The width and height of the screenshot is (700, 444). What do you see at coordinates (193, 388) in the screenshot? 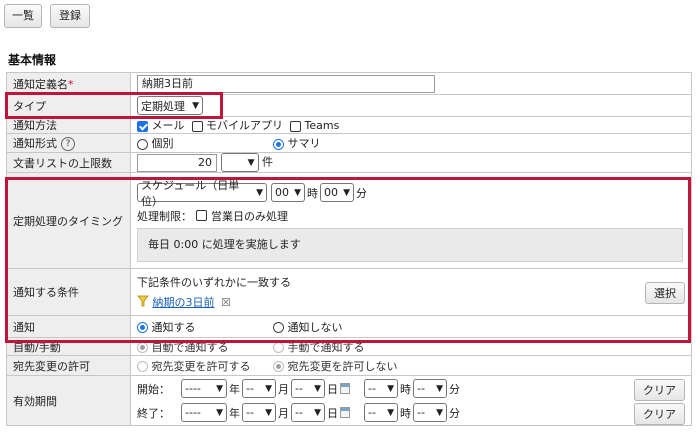
I see `start-year-value: ----` at bounding box center [193, 388].